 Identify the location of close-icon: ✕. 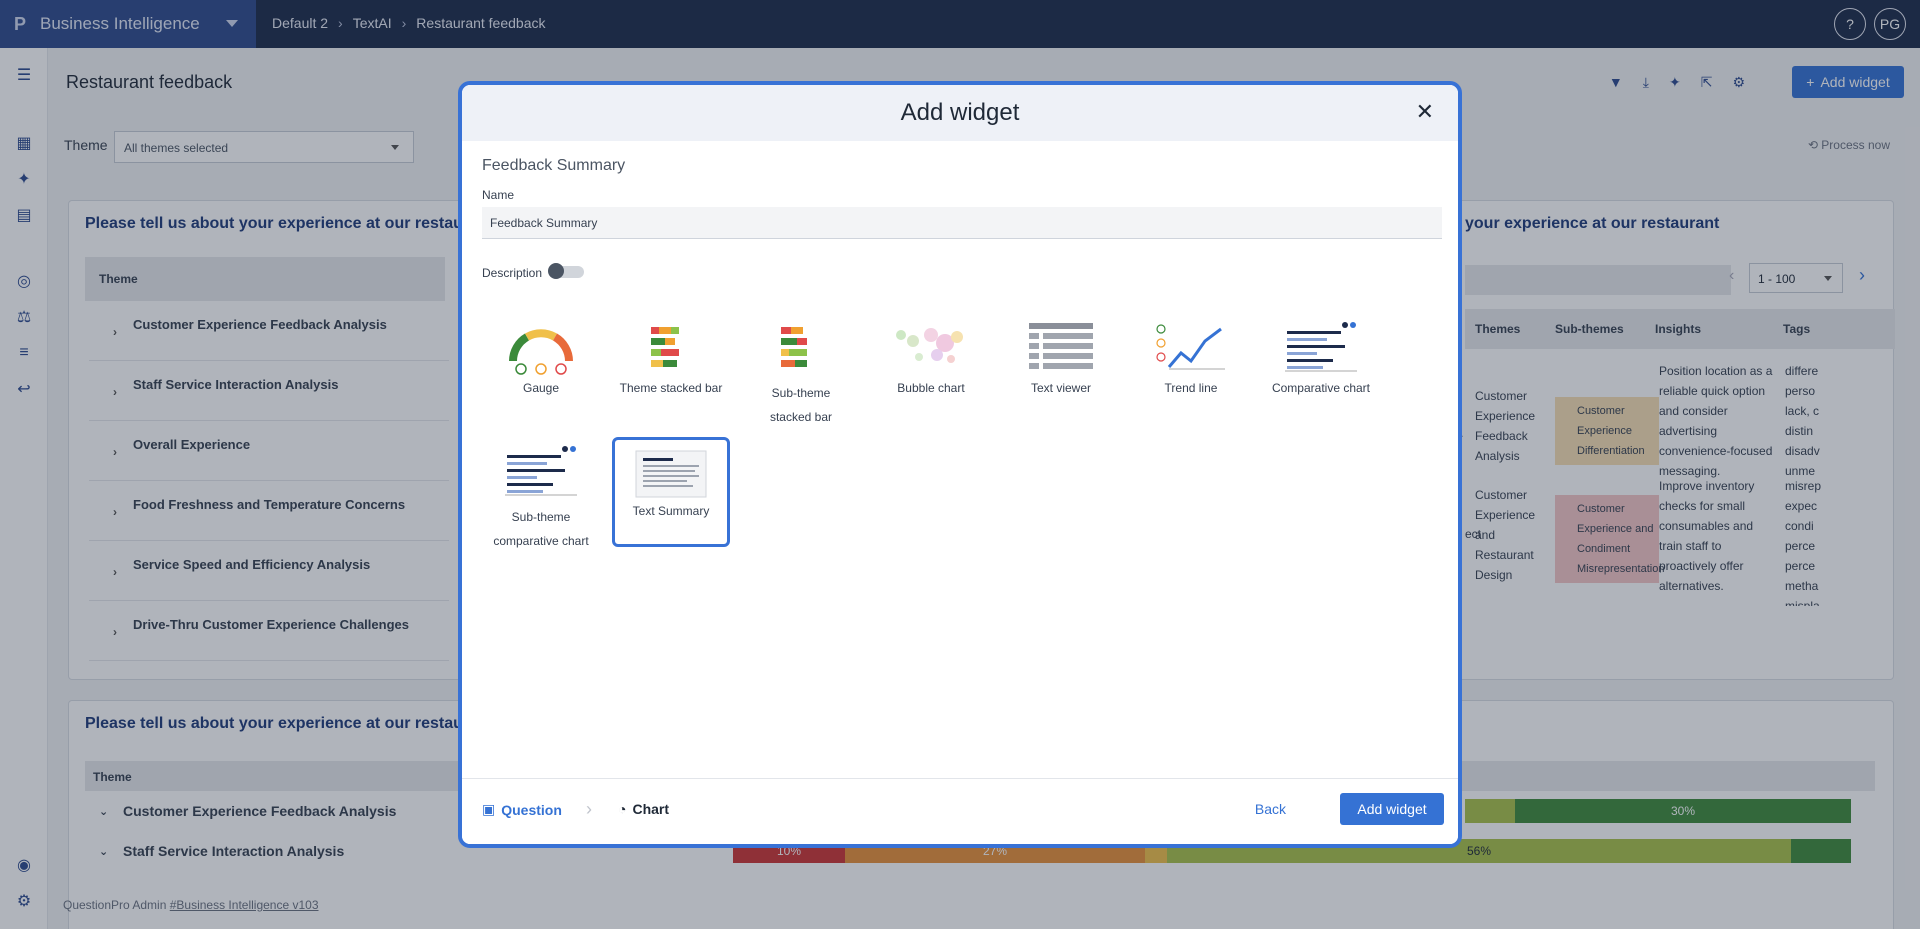
(1425, 112).